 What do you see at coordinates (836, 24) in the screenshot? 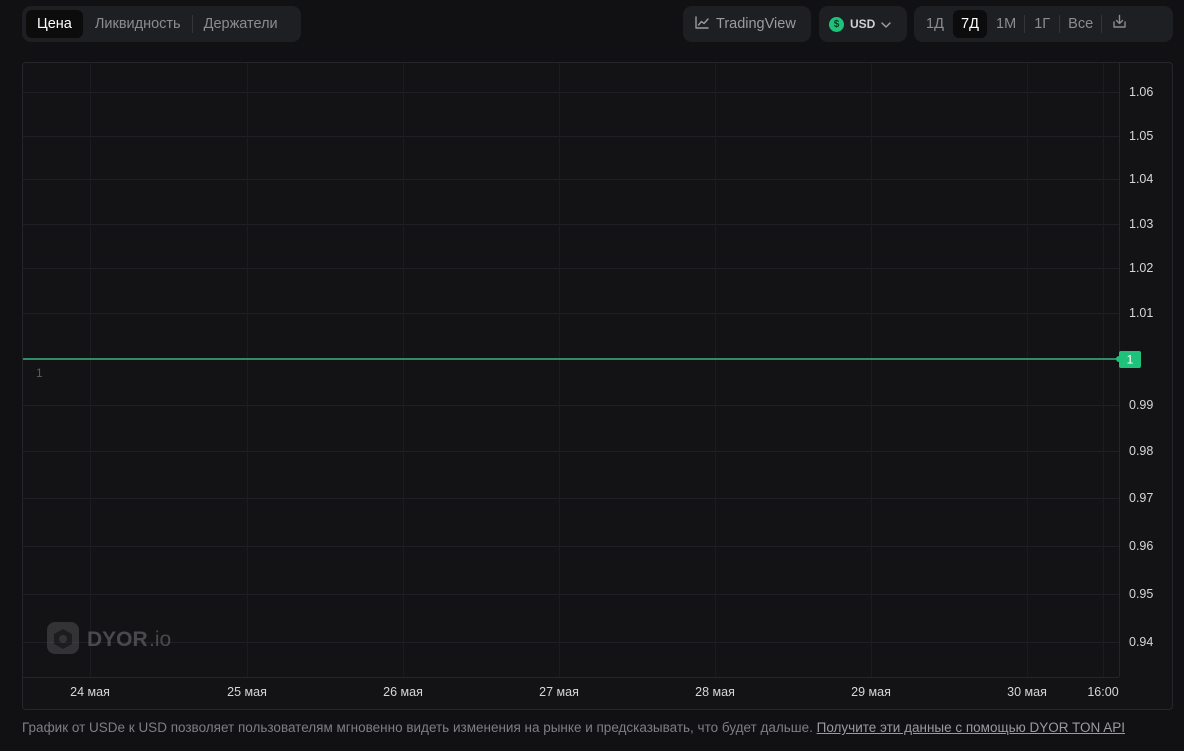
I see `dollar-coin-icon: $` at bounding box center [836, 24].